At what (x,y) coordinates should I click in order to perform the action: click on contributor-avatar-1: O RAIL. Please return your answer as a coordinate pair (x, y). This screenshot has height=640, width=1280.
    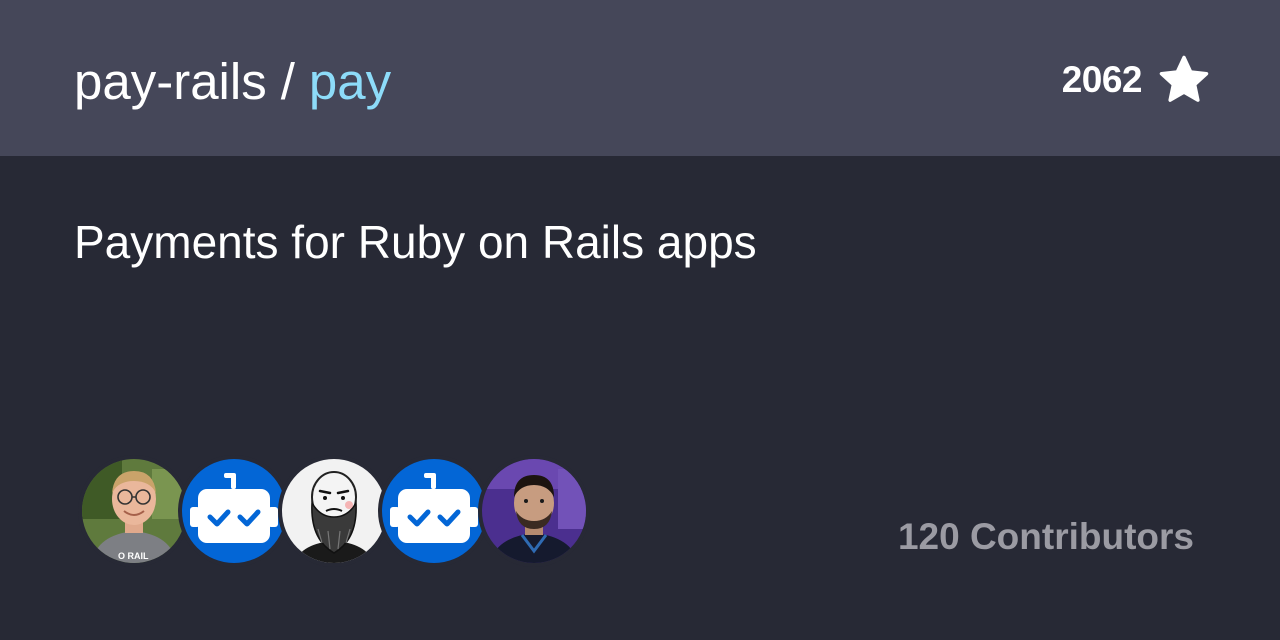
    Looking at the image, I should click on (134, 511).